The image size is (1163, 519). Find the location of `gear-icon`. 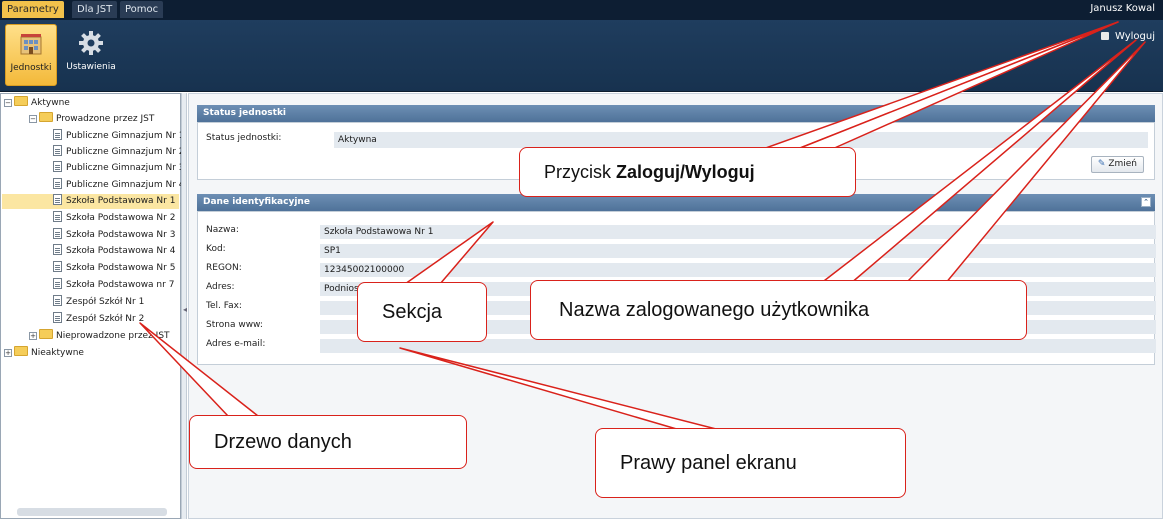

gear-icon is located at coordinates (91, 43).